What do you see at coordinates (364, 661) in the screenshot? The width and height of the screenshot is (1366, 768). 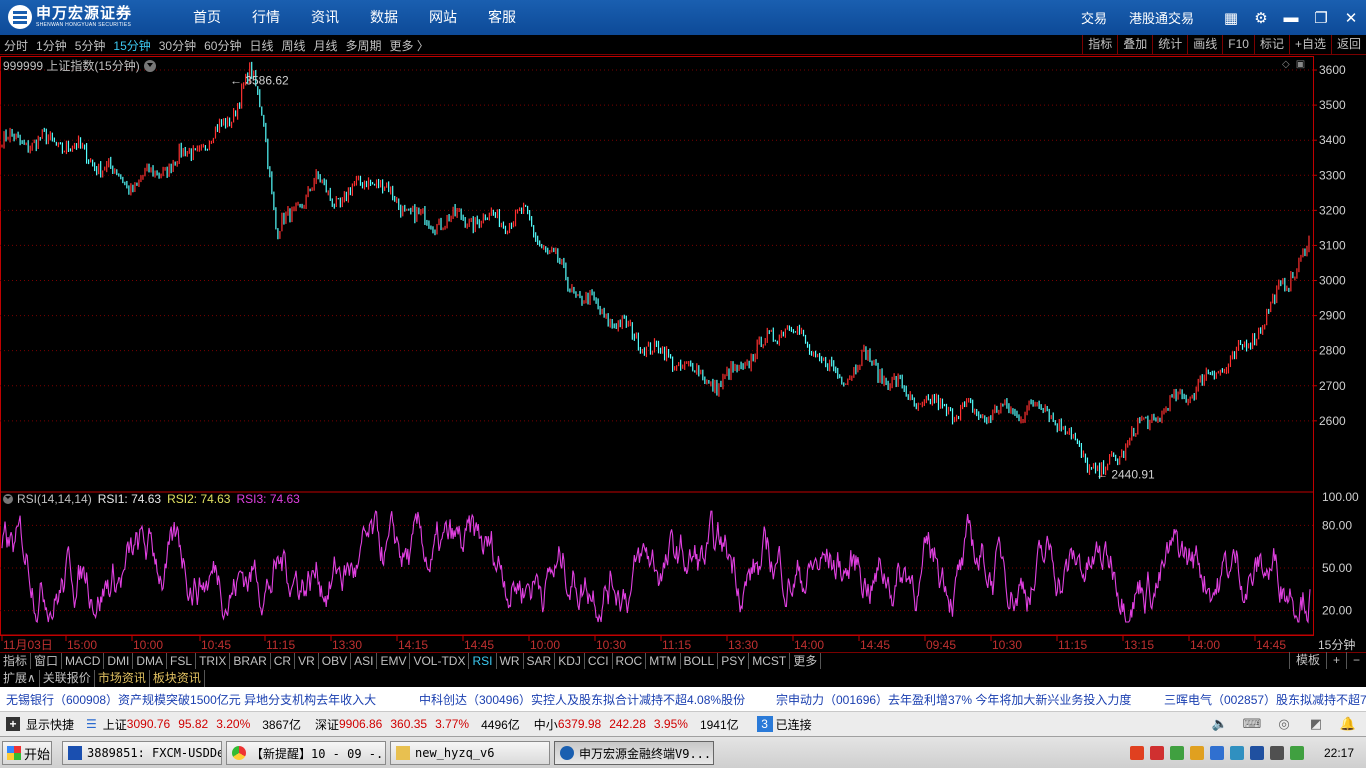 I see `indicator-tab: ASI` at bounding box center [364, 661].